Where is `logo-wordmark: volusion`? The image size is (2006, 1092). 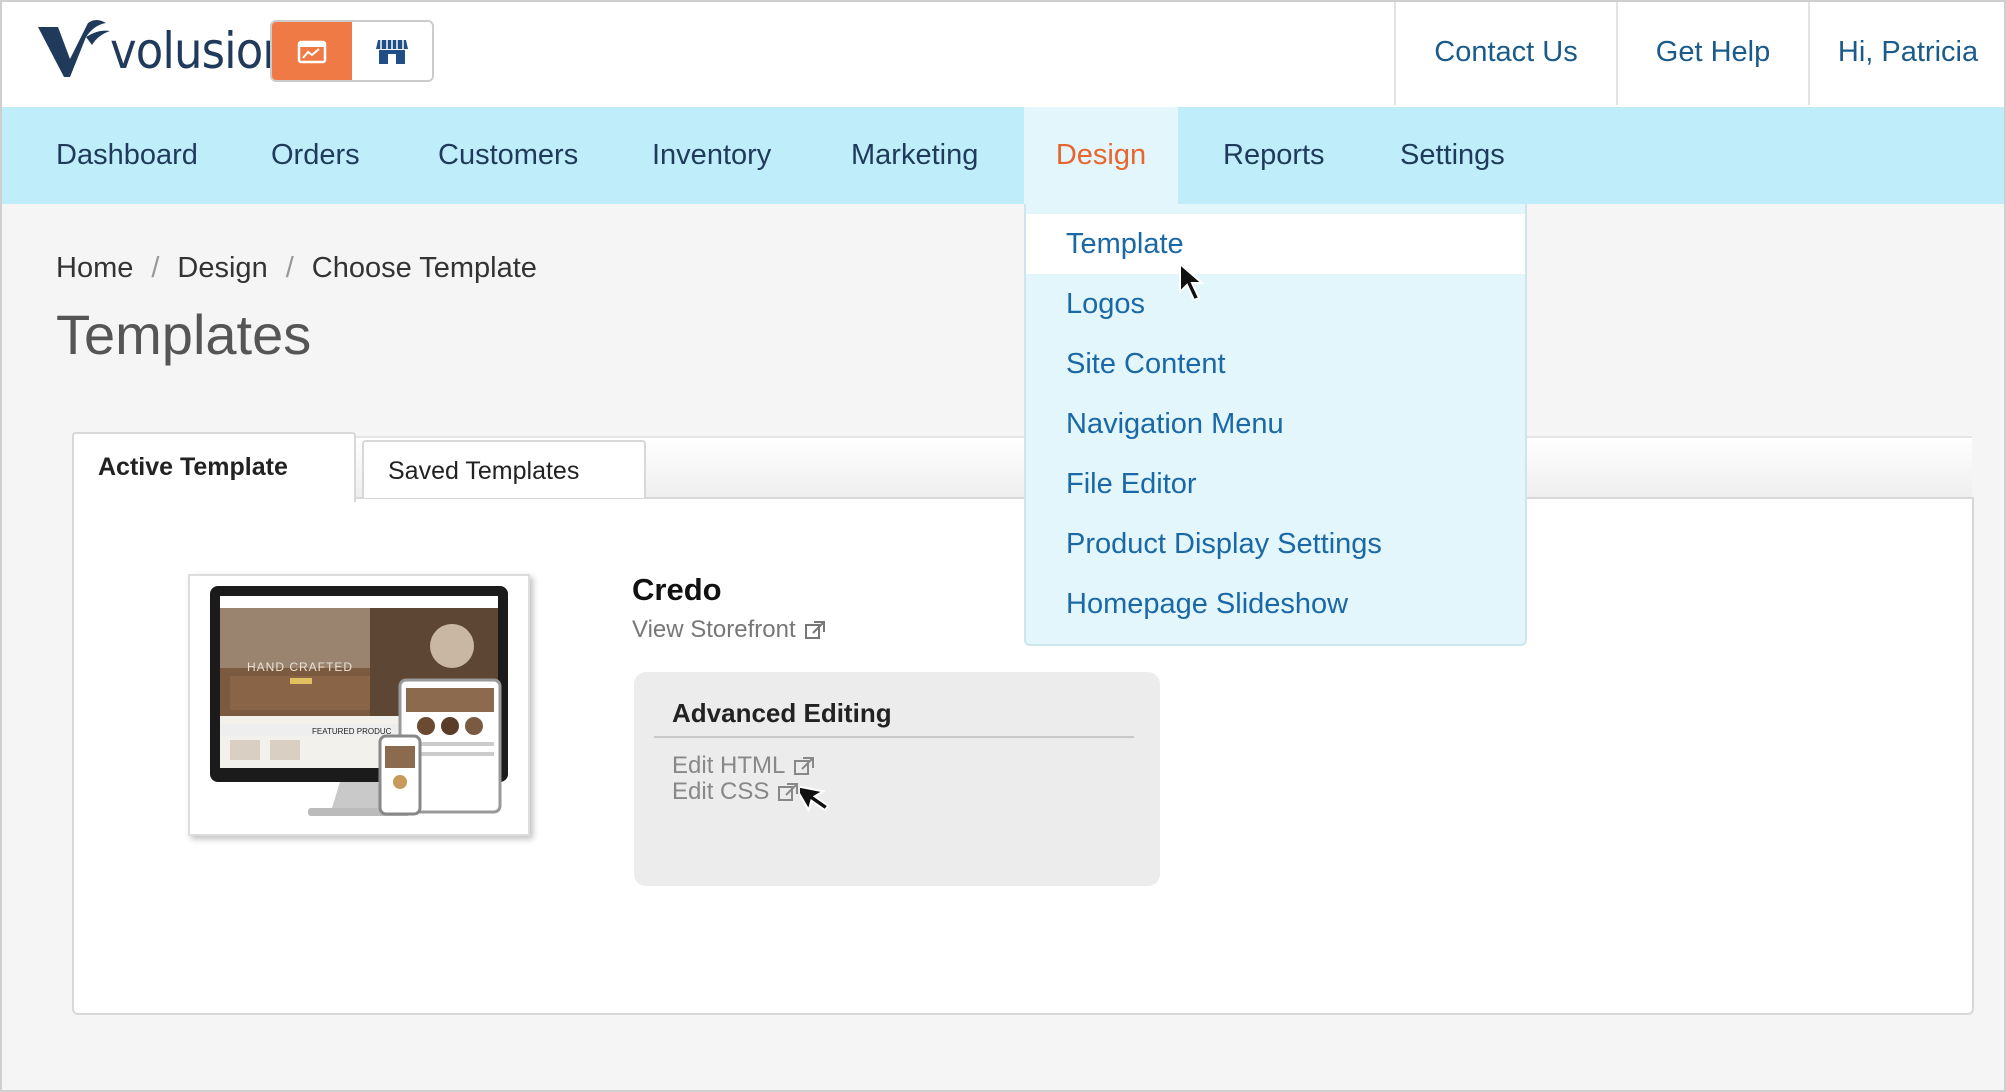
logo-wordmark: volusion is located at coordinates (200, 51).